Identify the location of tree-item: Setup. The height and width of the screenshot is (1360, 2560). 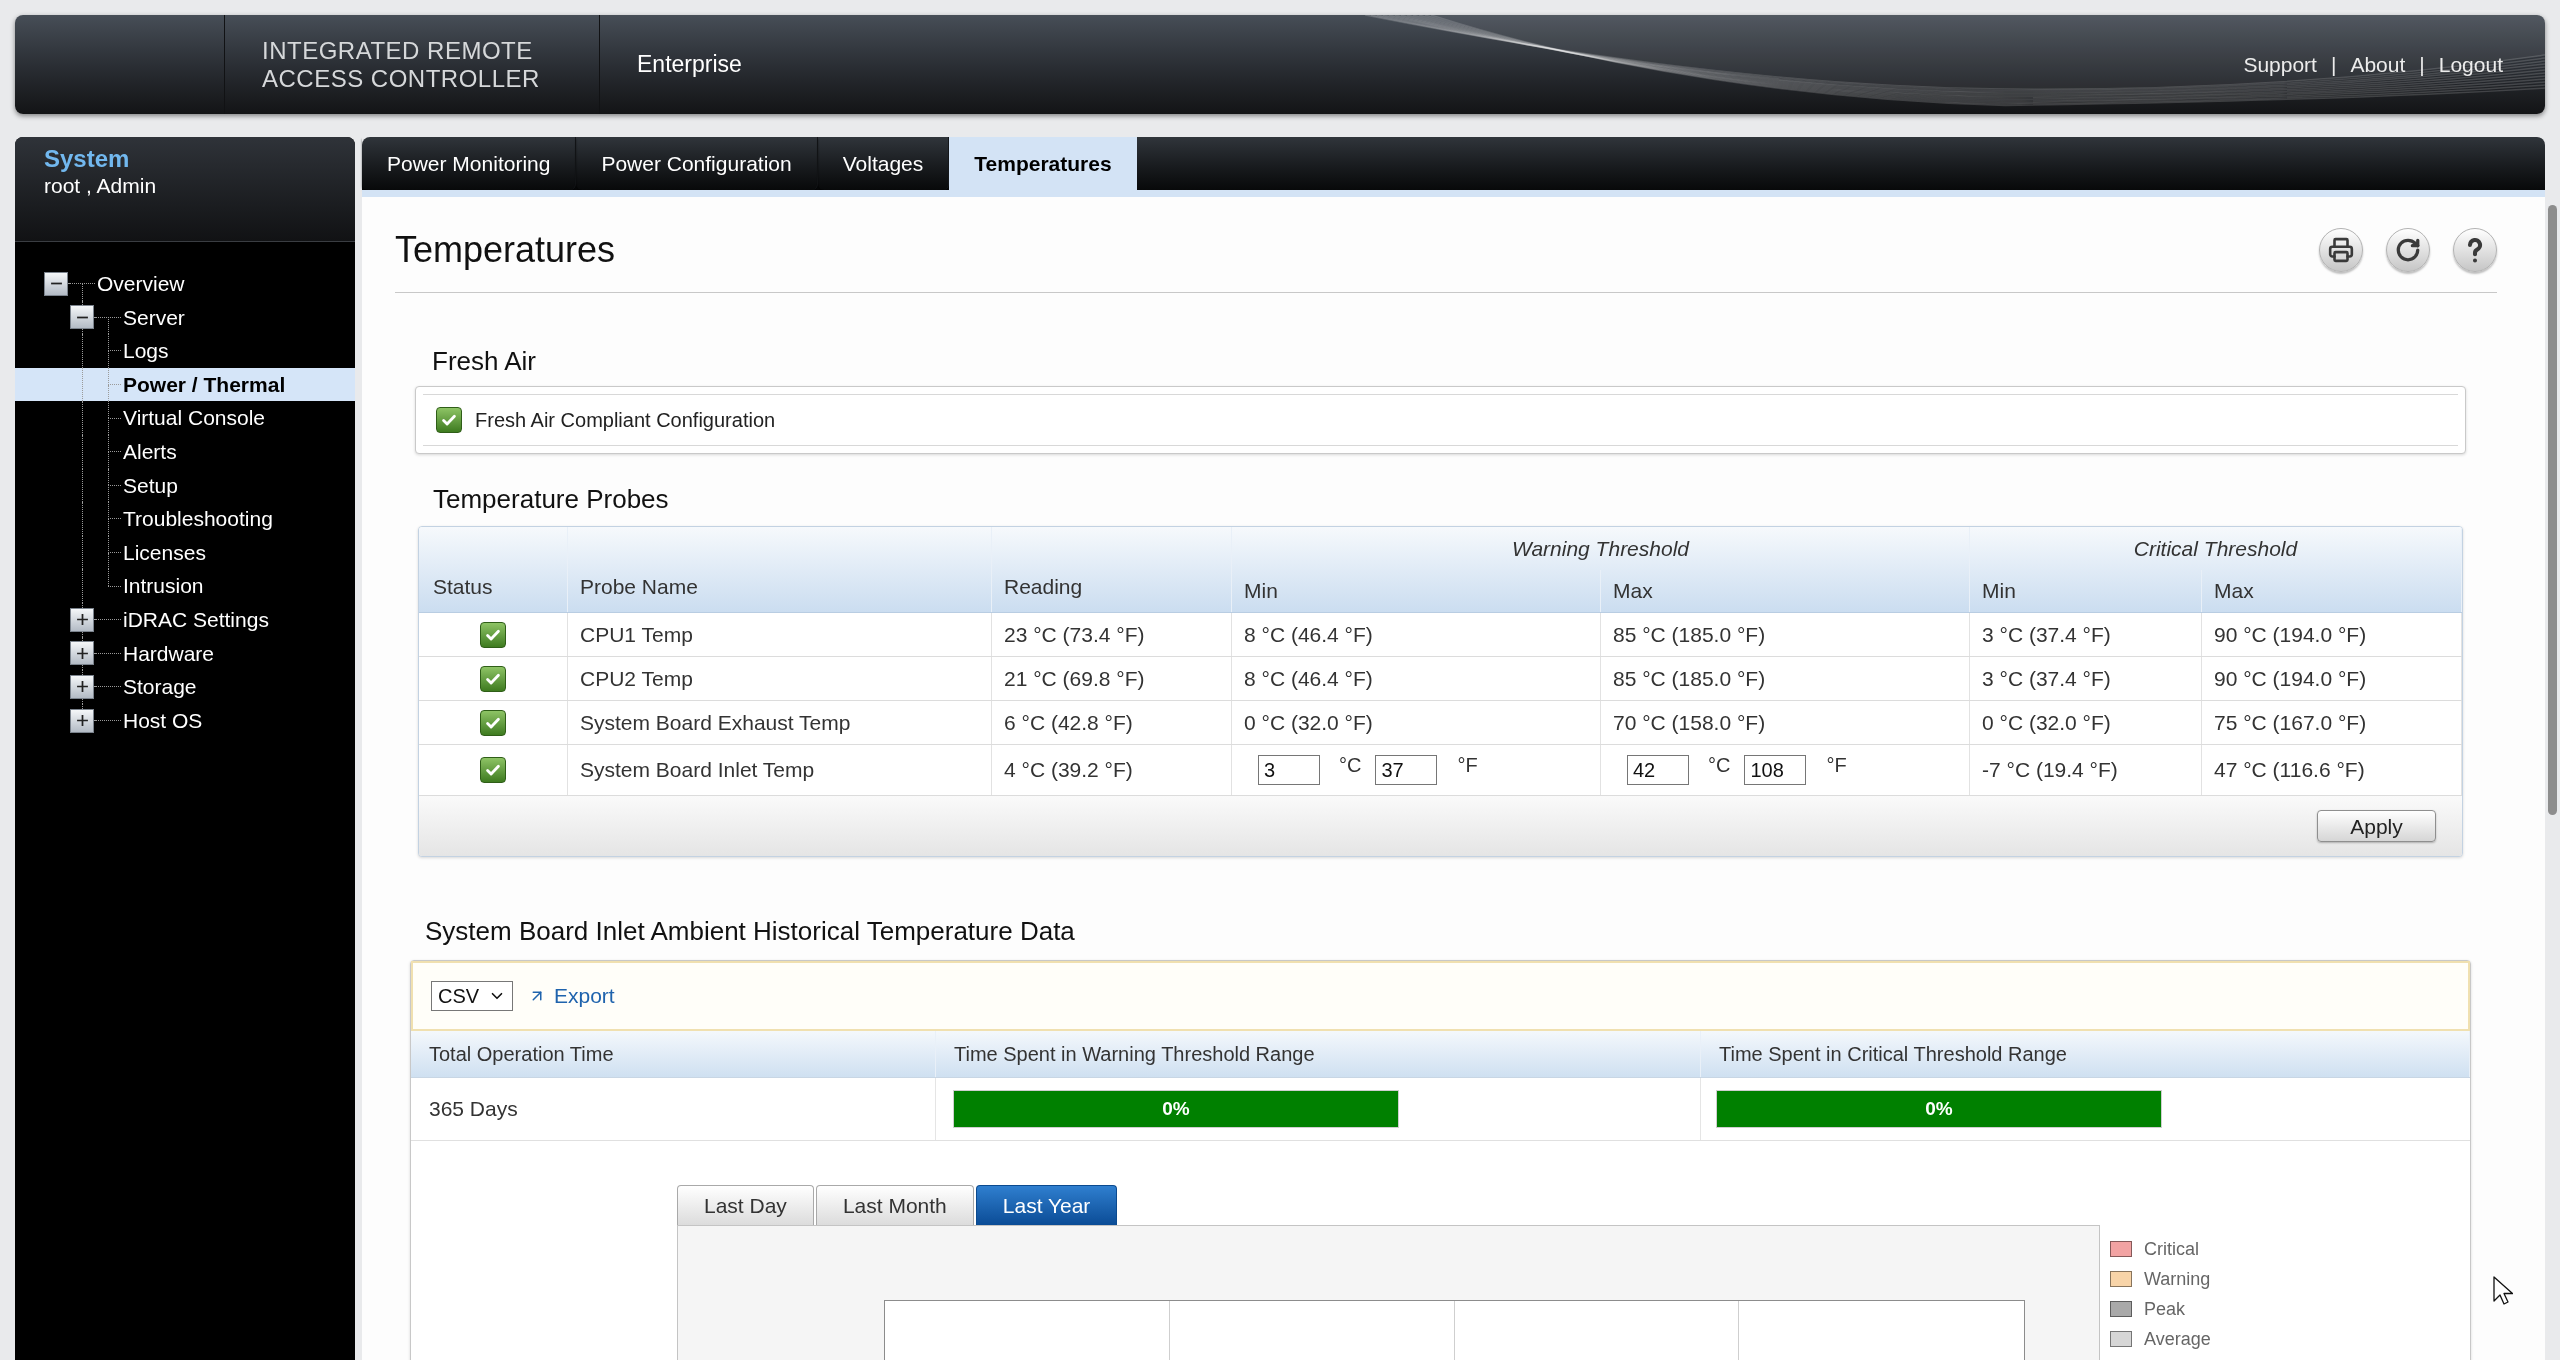
(185, 485).